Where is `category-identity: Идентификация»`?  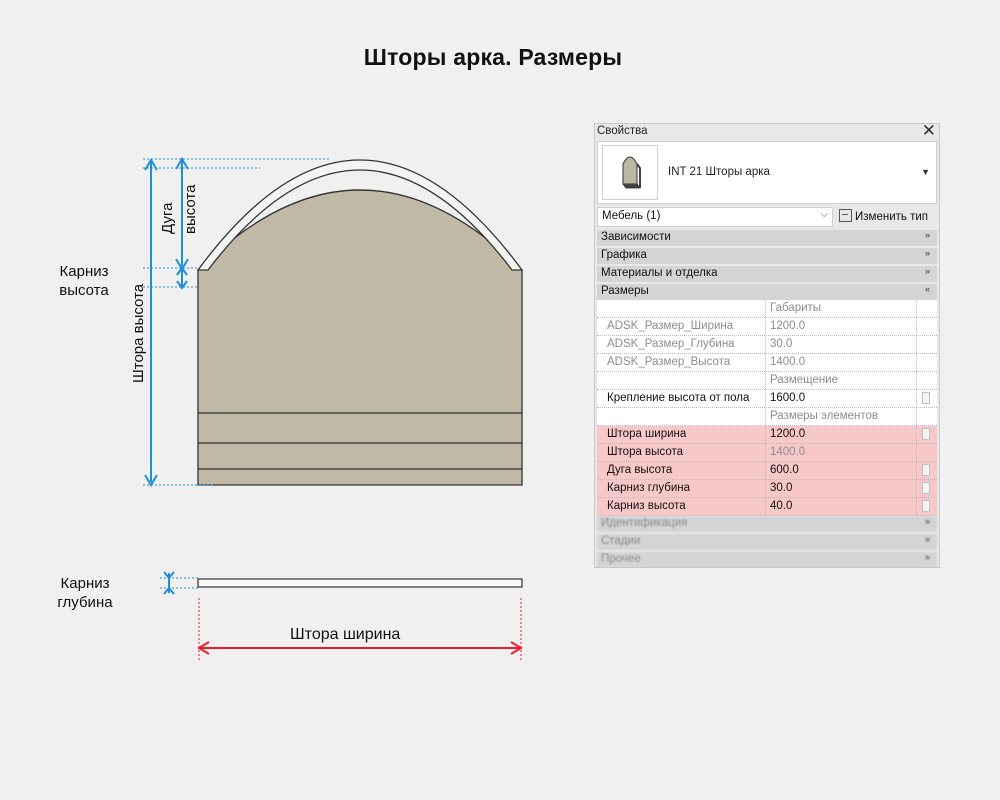
category-identity: Идентификация» is located at coordinates (767, 524).